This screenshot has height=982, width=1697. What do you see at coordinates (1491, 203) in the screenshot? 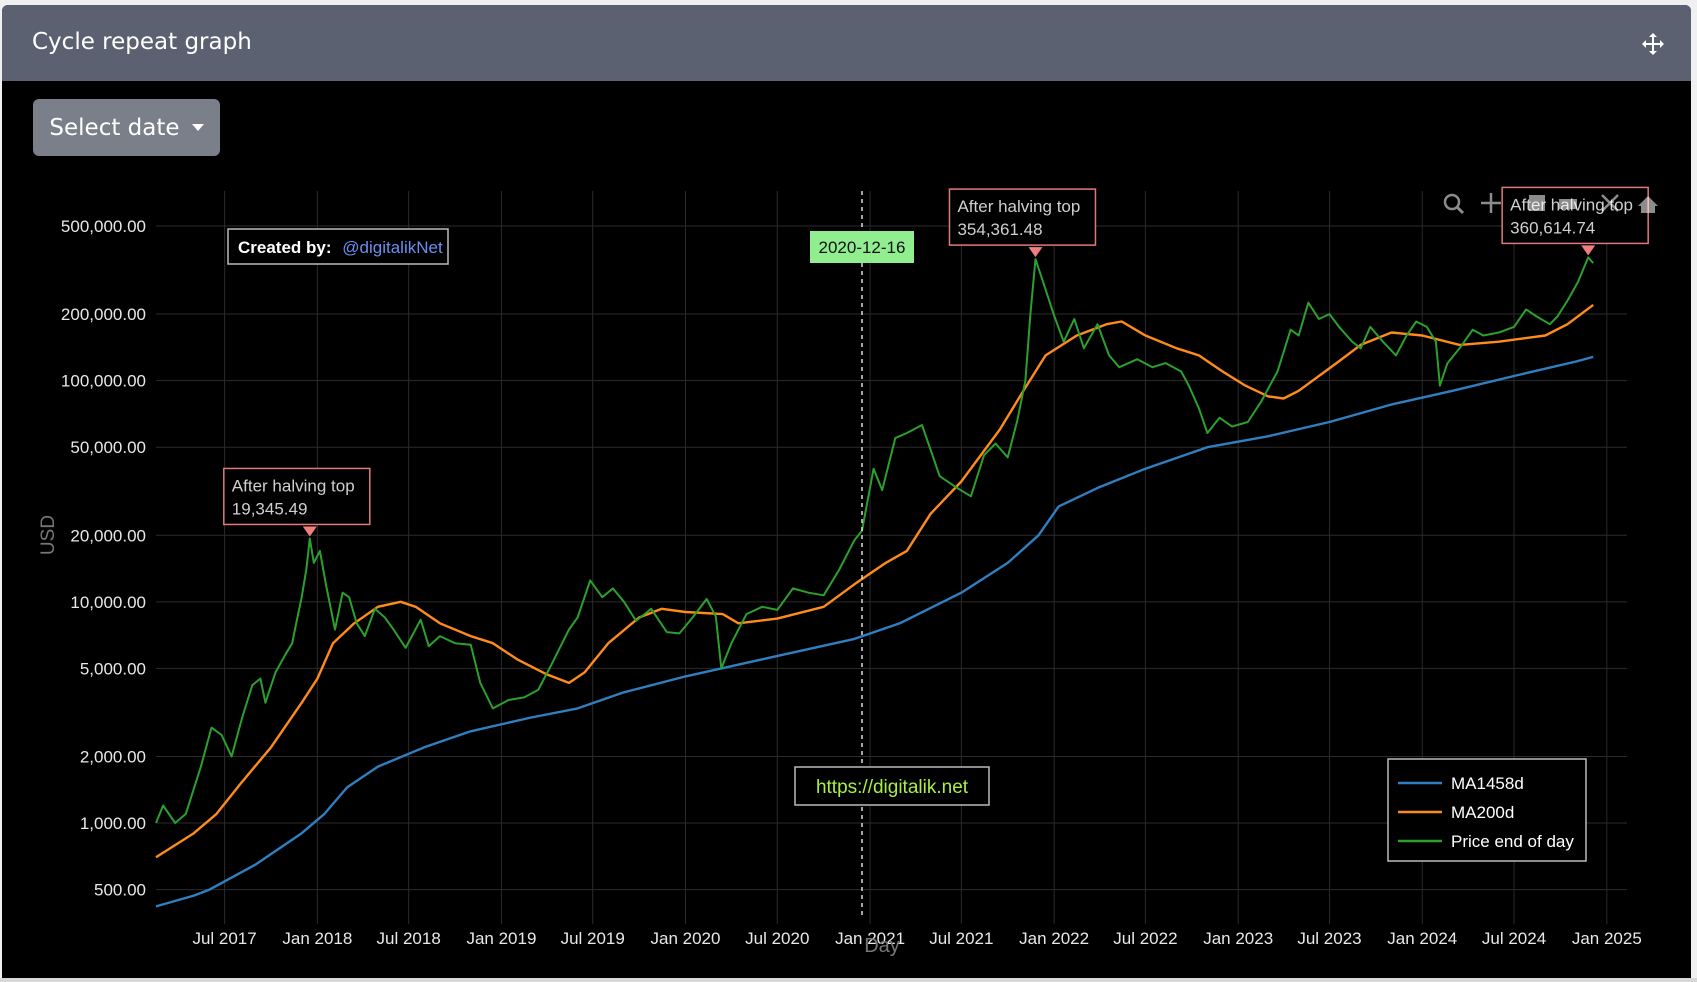
I see `pan-icon` at bounding box center [1491, 203].